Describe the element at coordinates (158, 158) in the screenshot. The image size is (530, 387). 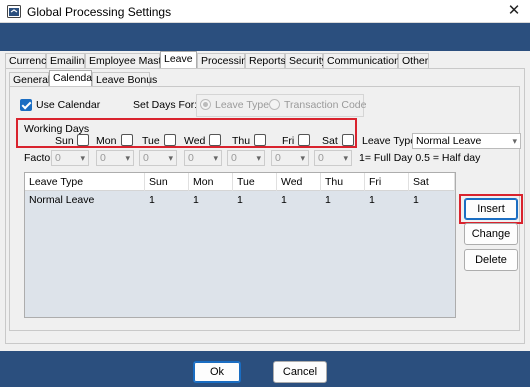
I see `factor-dropdown-tue: 0 ▾` at that location.